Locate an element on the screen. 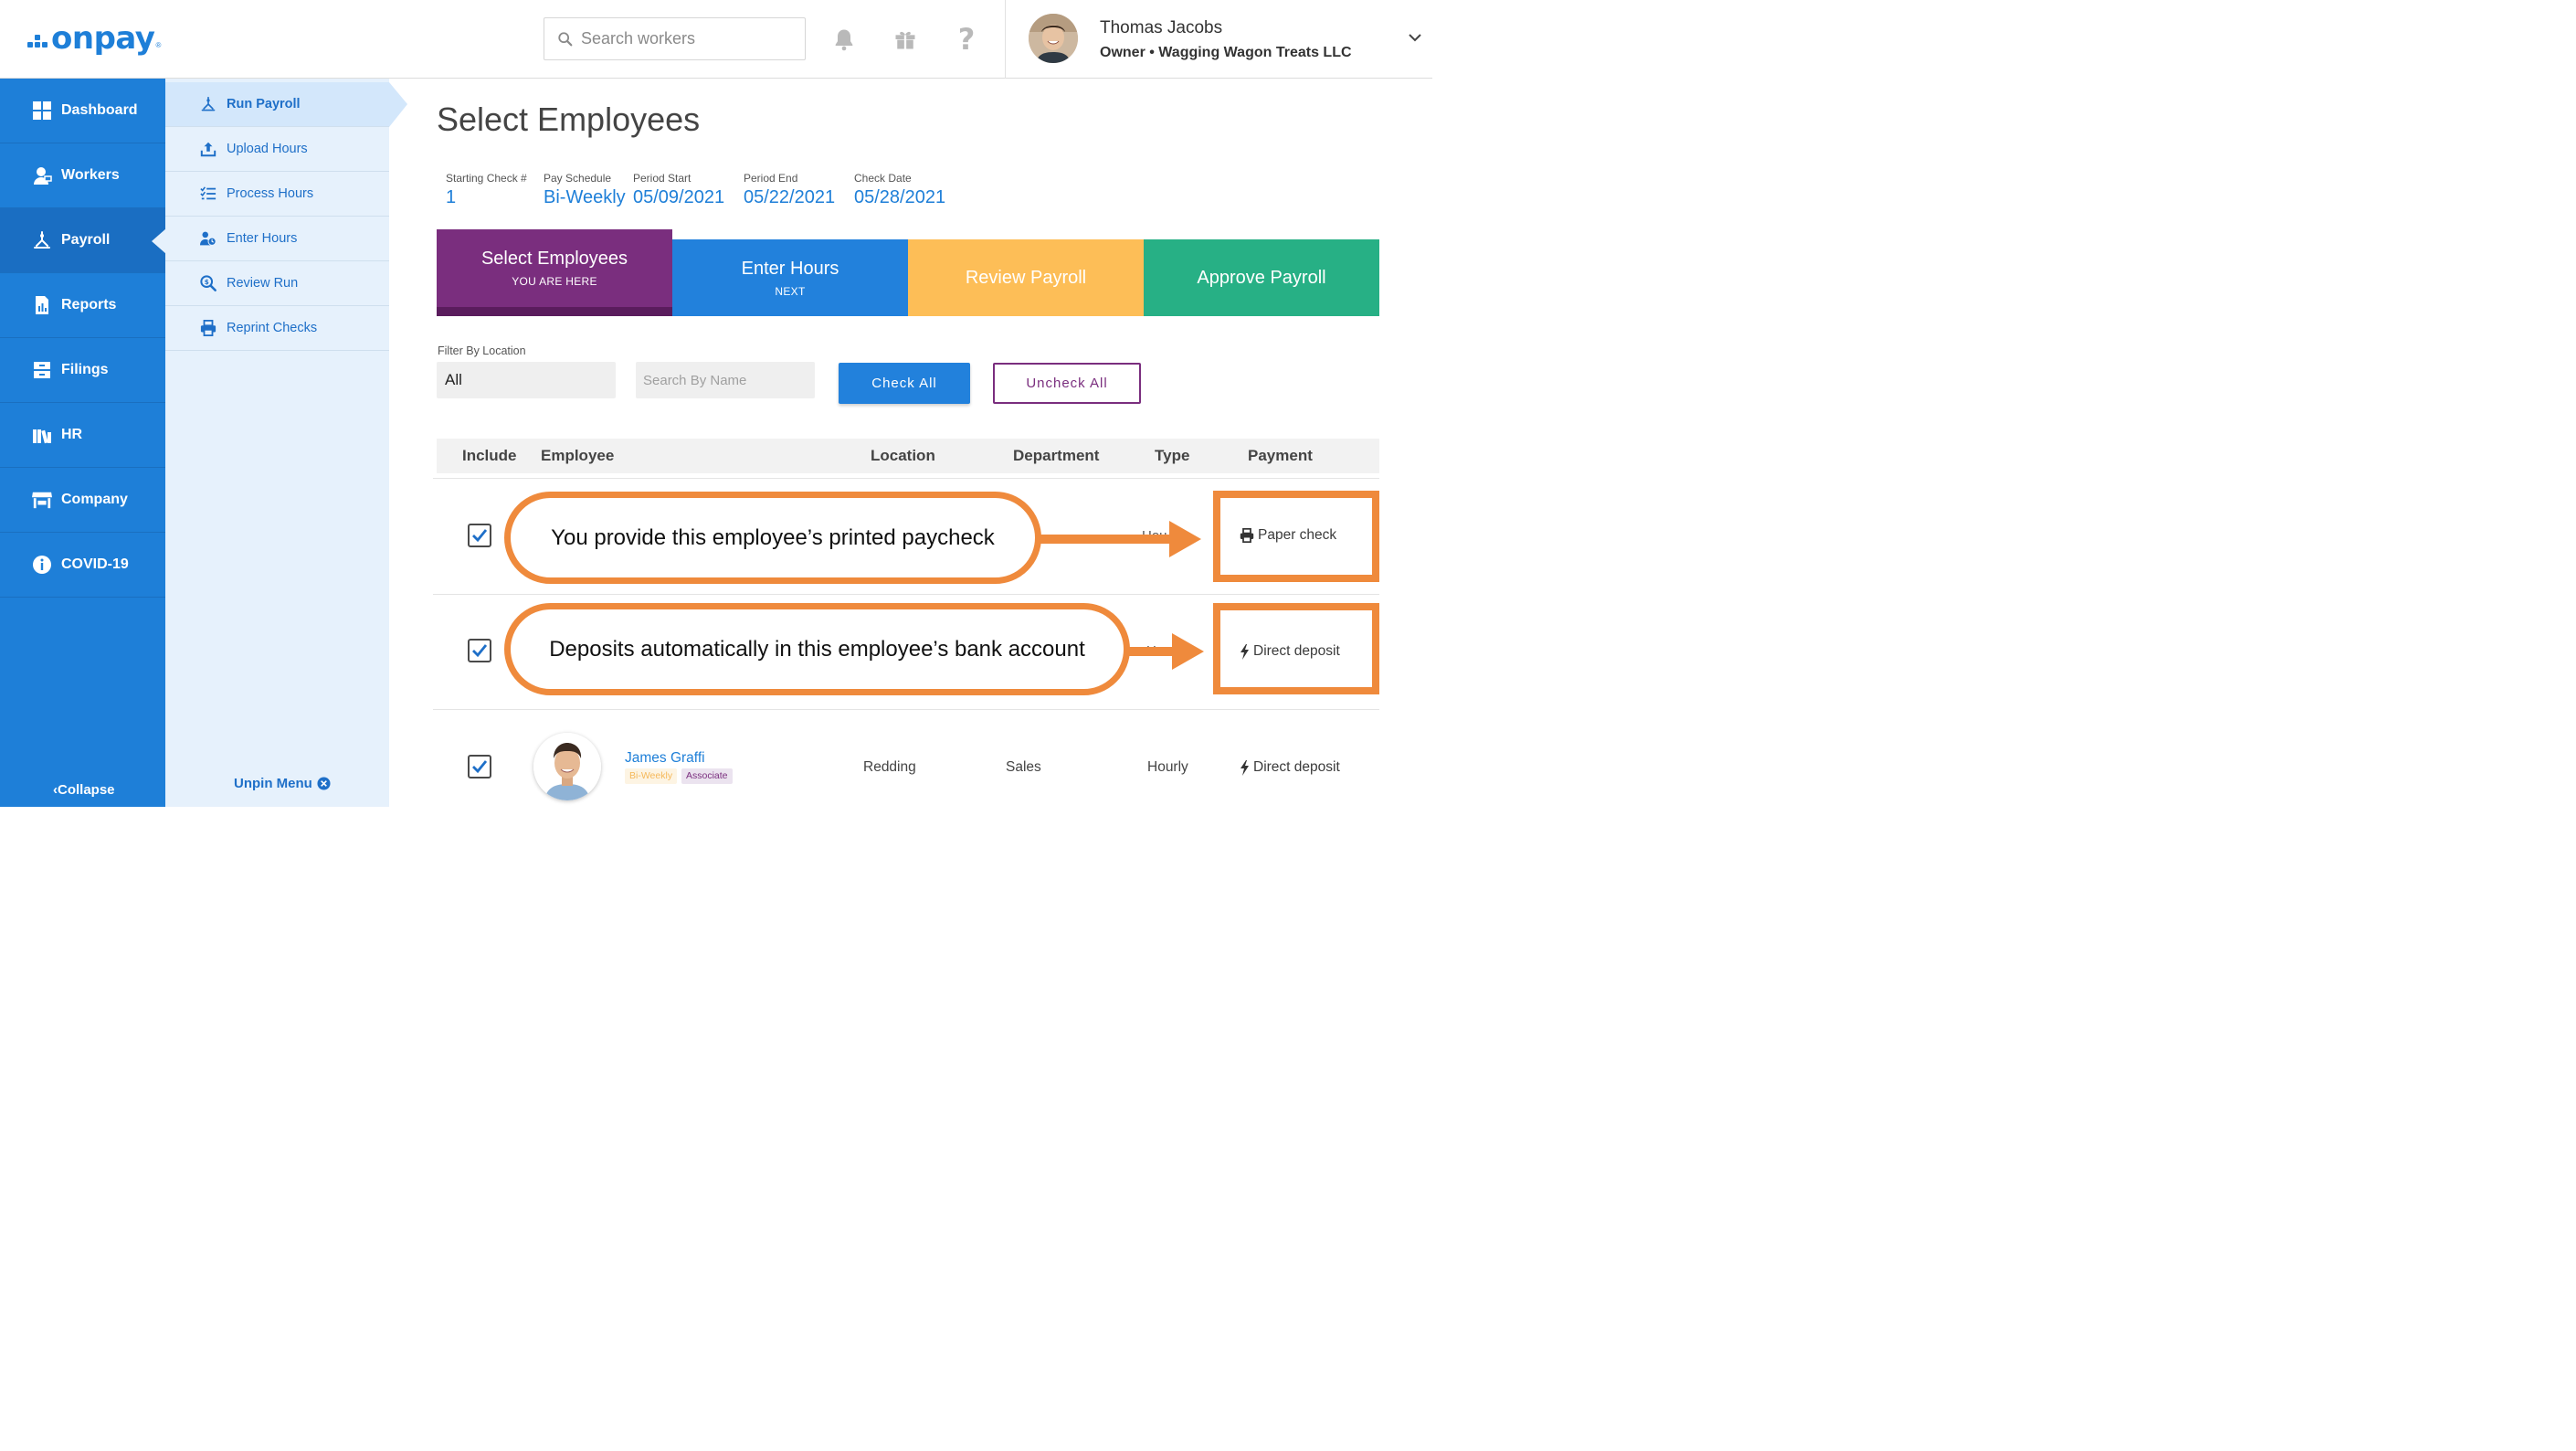 The image size is (2576, 1451). top-bar: onpay ® ? is located at coordinates (716, 39).